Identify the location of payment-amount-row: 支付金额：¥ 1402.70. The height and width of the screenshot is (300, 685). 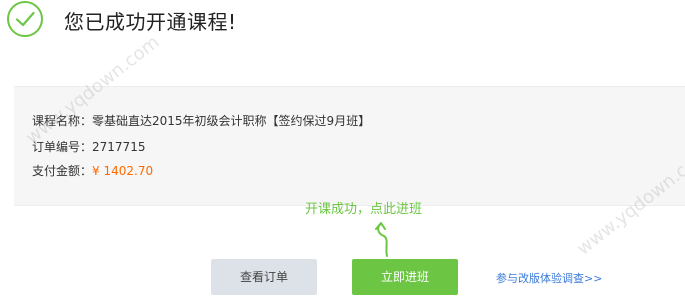
(92, 170).